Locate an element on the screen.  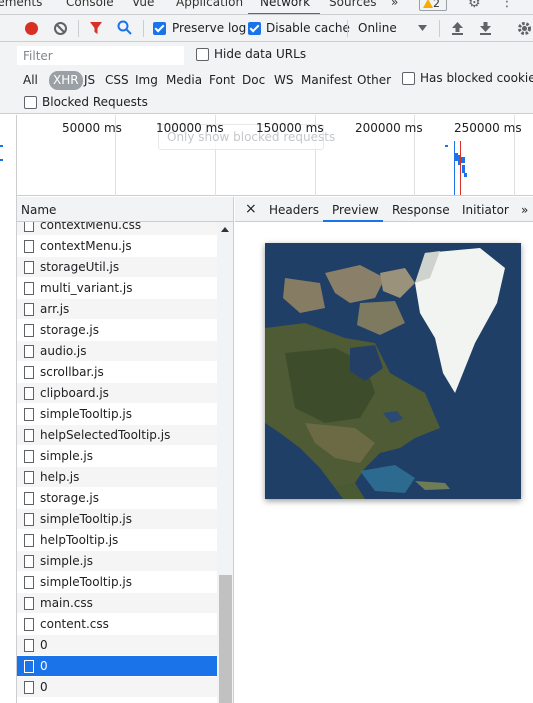
request-row: helpSelectedTooltip.js is located at coordinates (117, 435).